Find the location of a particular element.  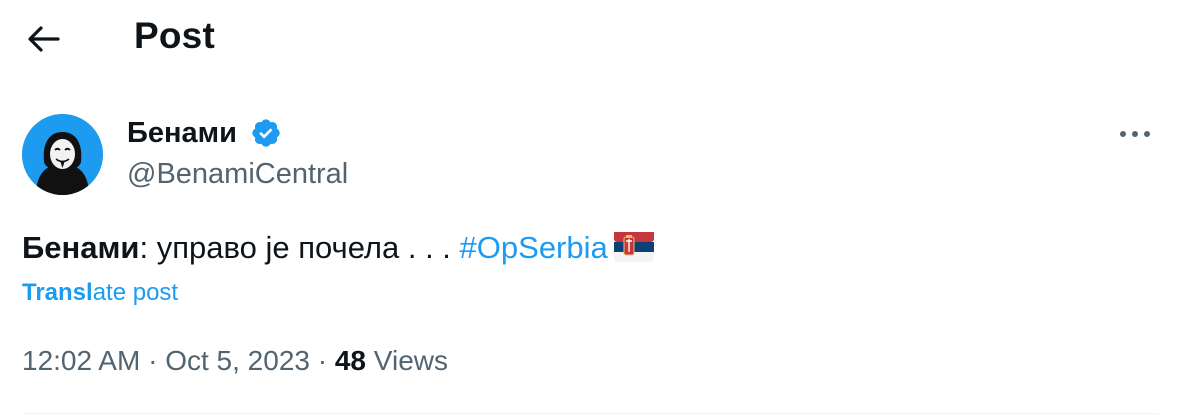

anonymous-mask-icon is located at coordinates (62, 154).